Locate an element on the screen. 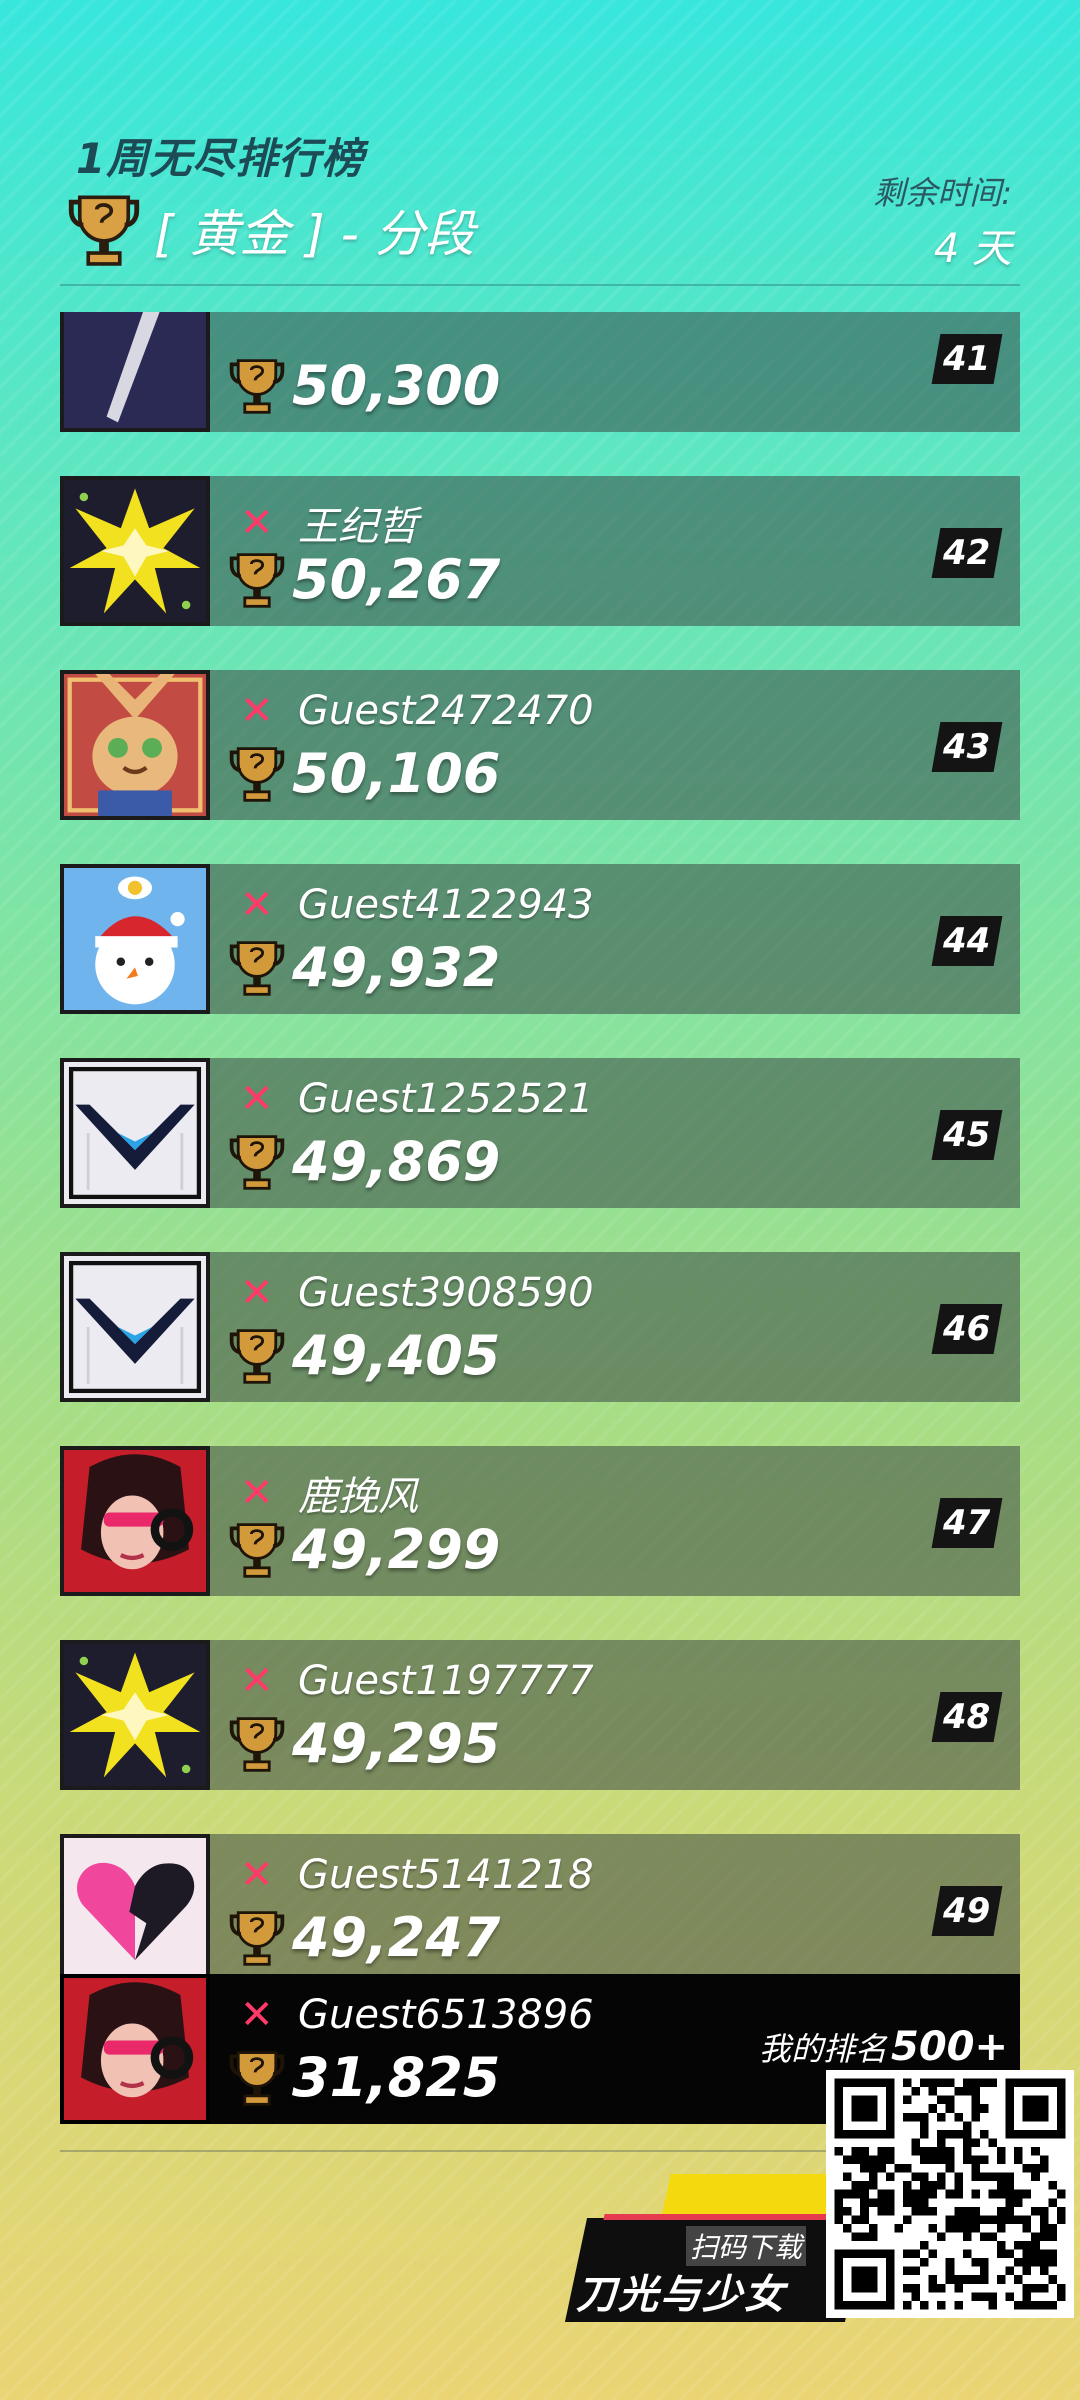  rank-number: 48 is located at coordinates (967, 1717).